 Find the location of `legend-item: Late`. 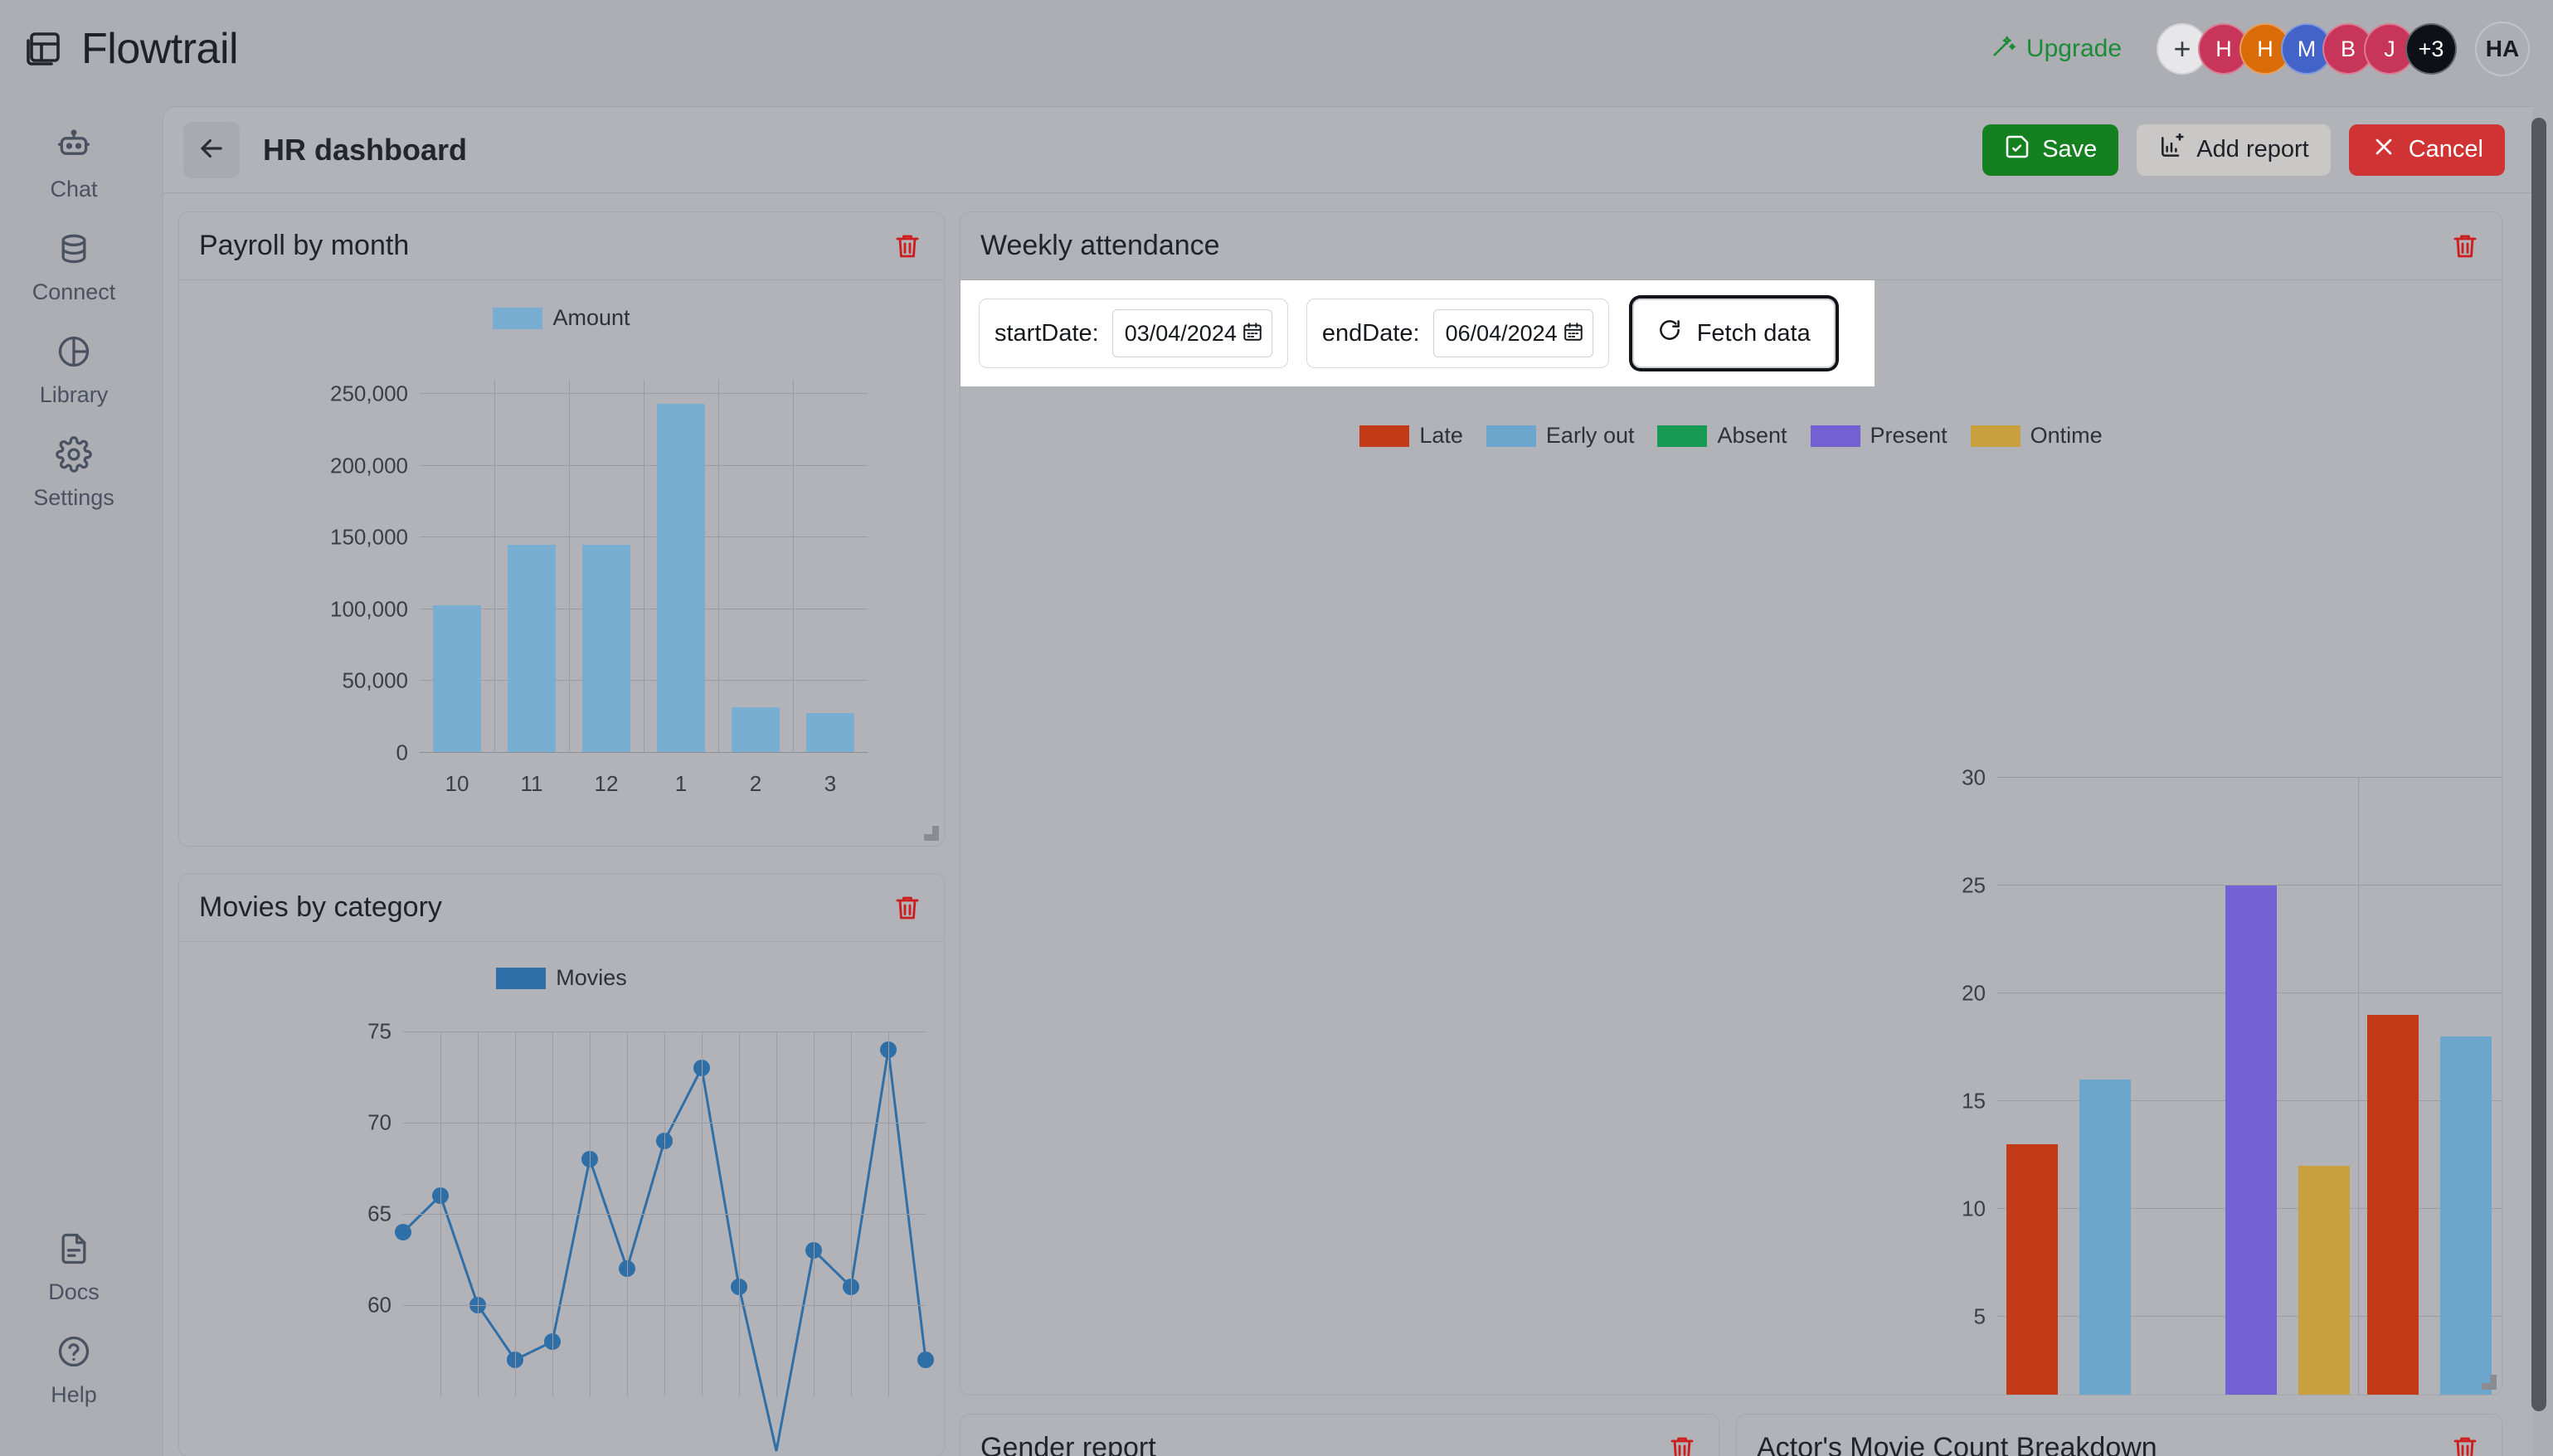

legend-item: Late is located at coordinates (1411, 436).